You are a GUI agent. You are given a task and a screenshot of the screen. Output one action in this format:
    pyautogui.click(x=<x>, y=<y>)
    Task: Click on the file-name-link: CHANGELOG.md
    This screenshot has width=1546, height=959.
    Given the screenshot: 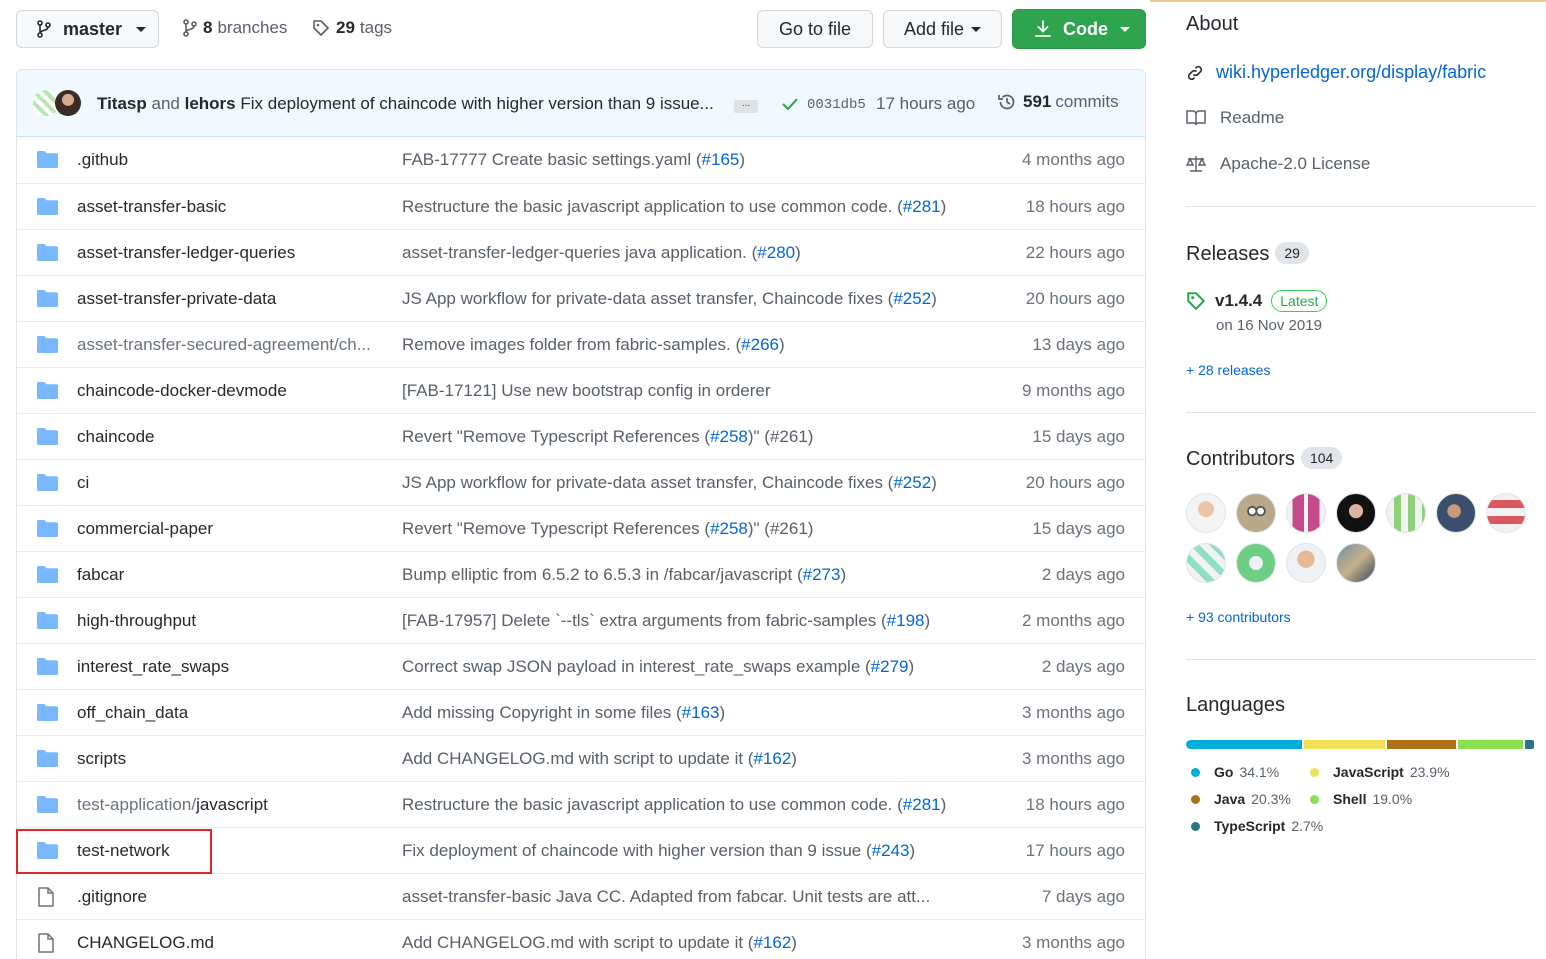 What is the action you would take?
    pyautogui.click(x=229, y=943)
    